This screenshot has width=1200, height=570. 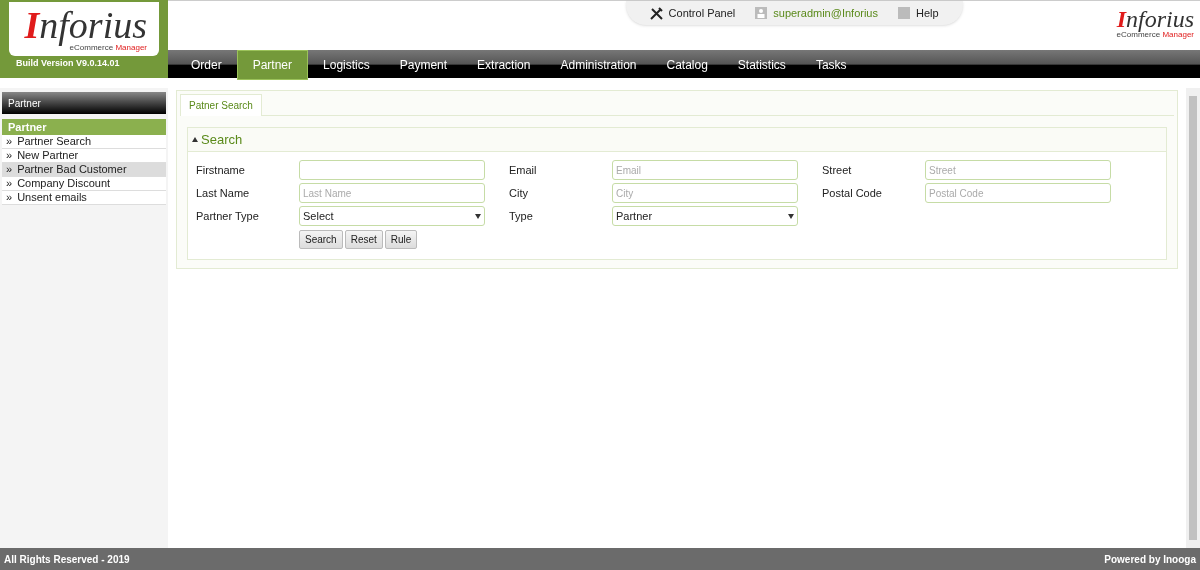 What do you see at coordinates (67, 63) in the screenshot?
I see `build-version: Build Version V9.0.14.01` at bounding box center [67, 63].